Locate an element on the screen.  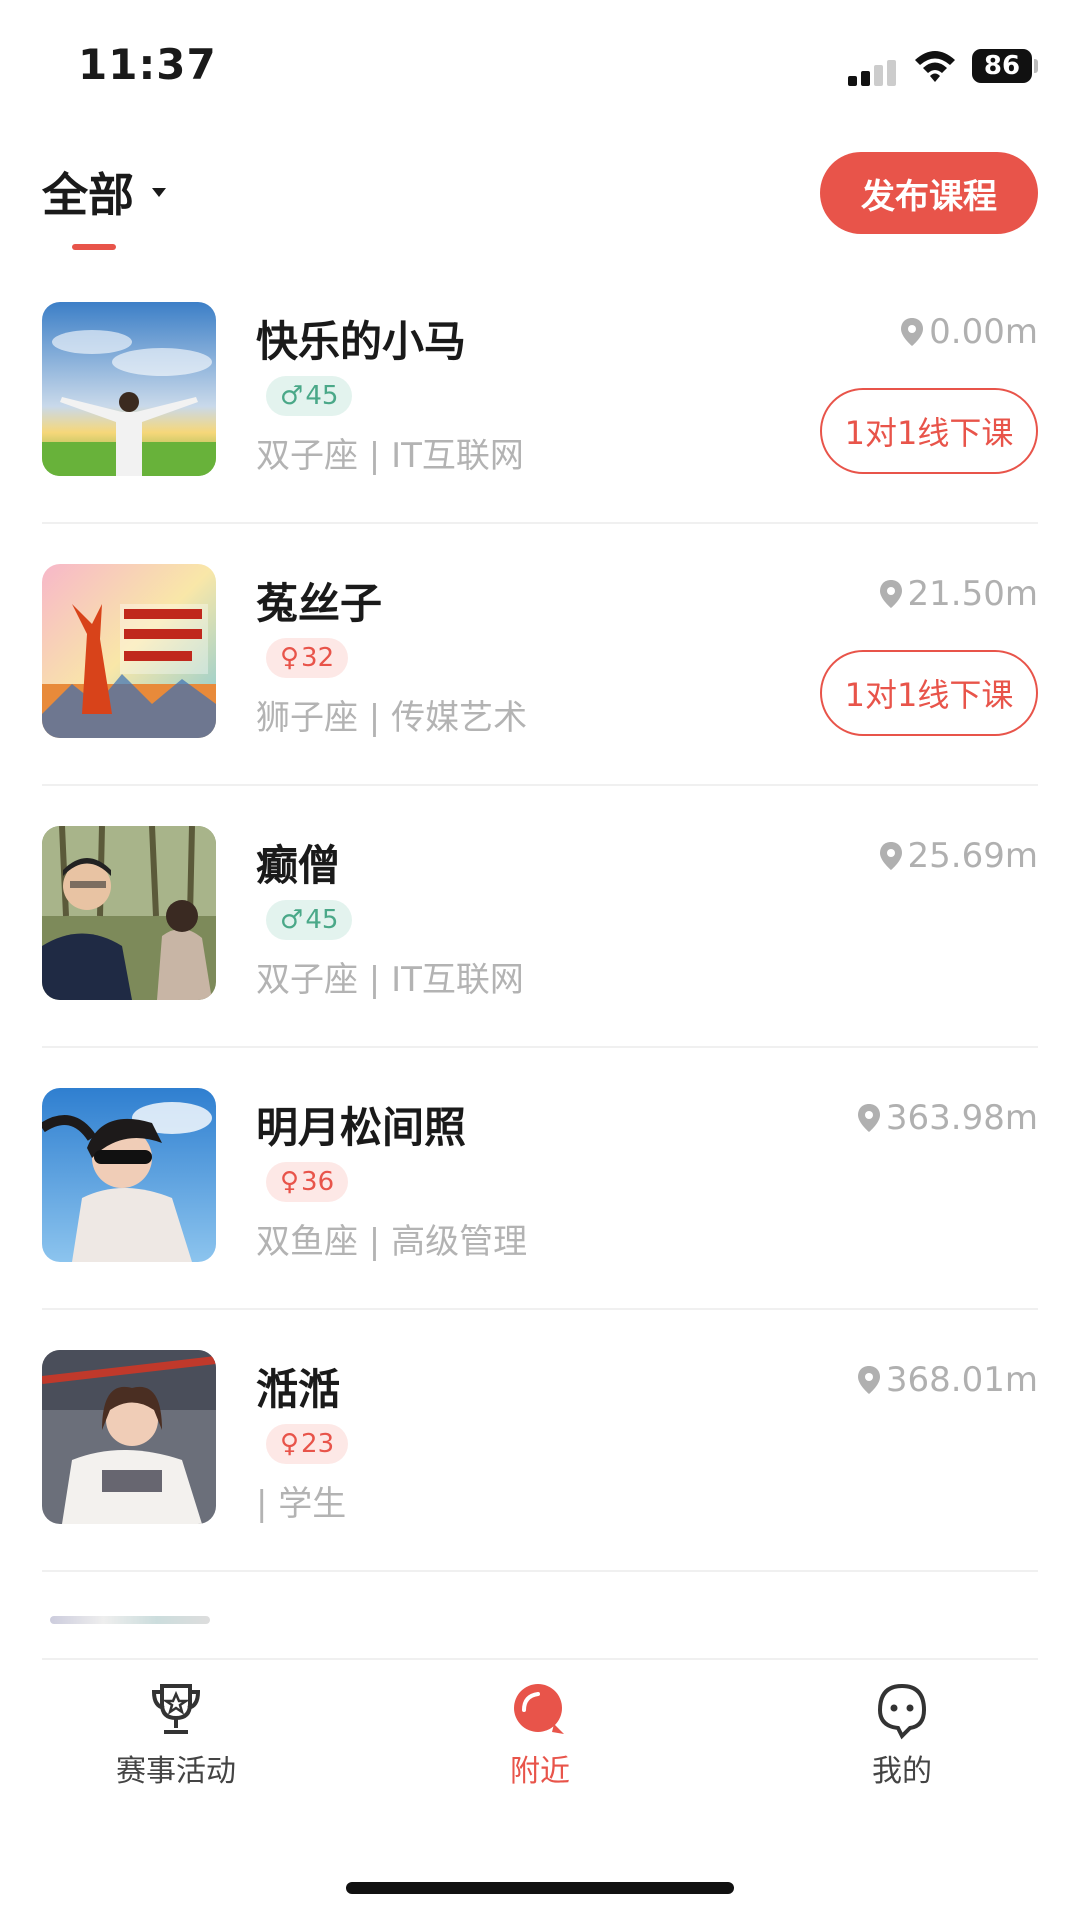
tab-mine: 我的 is located at coordinates (902, 1735).